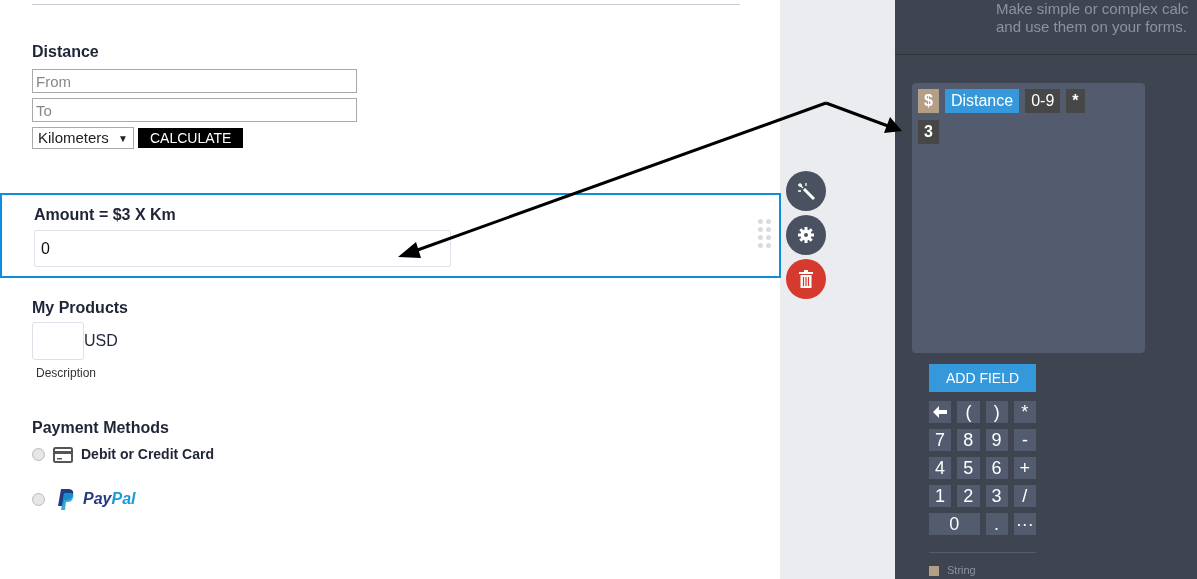 This screenshot has height=579, width=1197. I want to click on delete-button, so click(806, 279).